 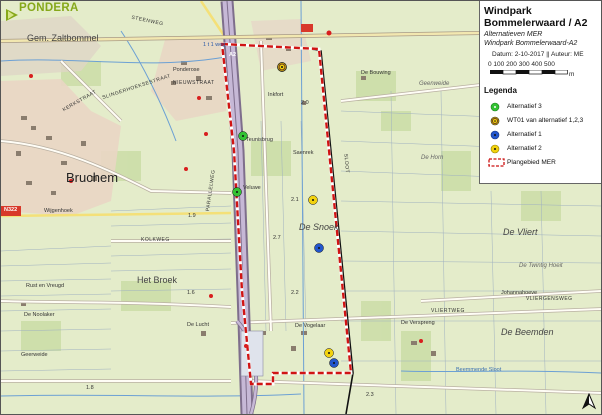 What do you see at coordinates (63, 38) in the screenshot?
I see `label-gem-zaltbommel: Gem. Zaltbommel` at bounding box center [63, 38].